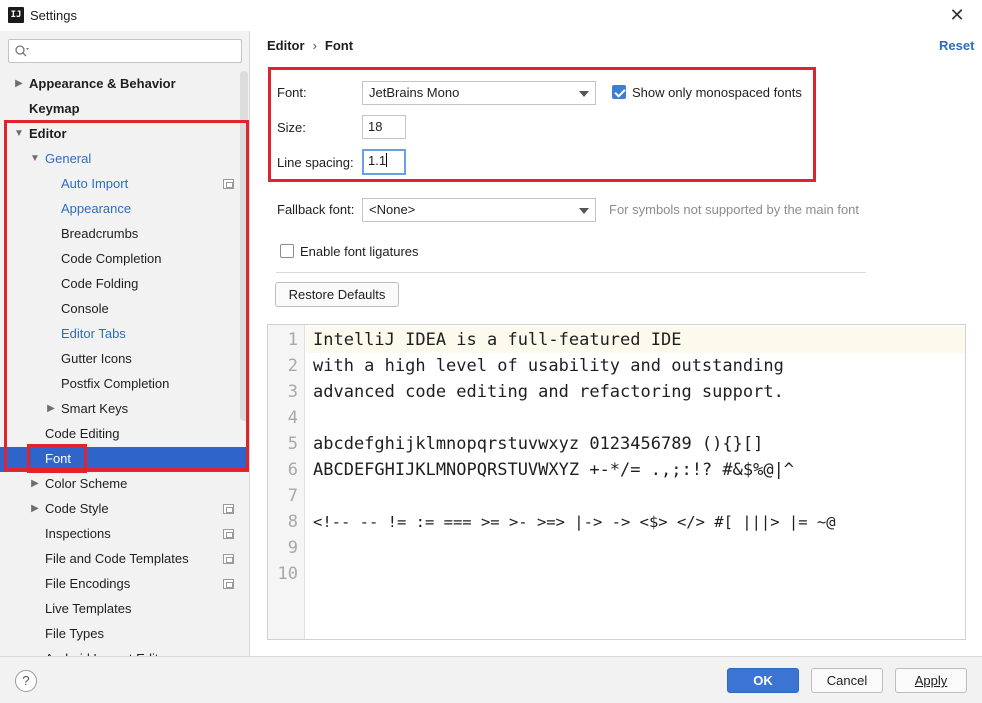 The width and height of the screenshot is (982, 703). Describe the element at coordinates (86, 483) in the screenshot. I see `sidebar-item-color-scheme: Color Scheme` at that location.